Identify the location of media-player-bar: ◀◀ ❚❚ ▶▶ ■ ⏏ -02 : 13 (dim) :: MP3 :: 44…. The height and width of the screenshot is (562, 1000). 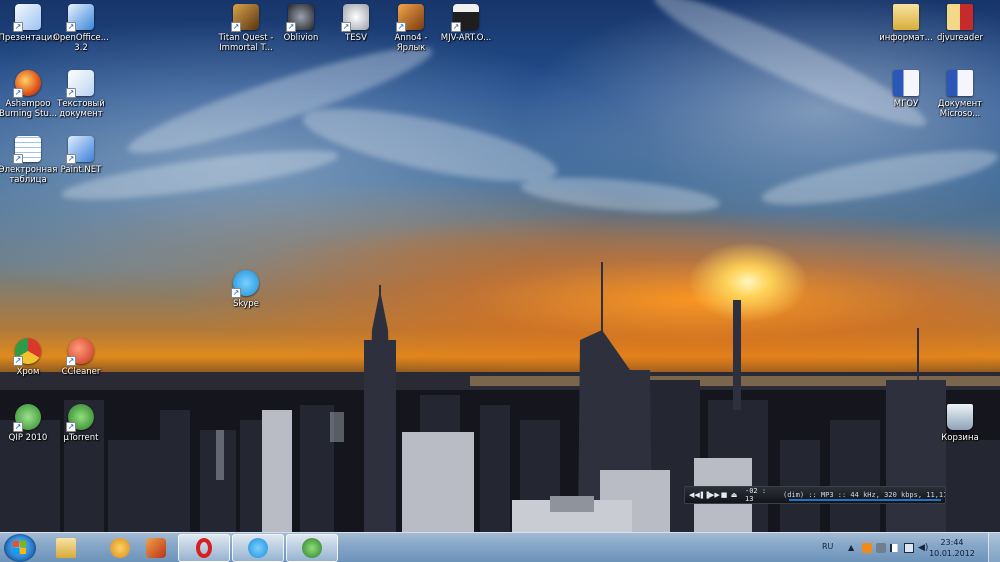
(815, 495).